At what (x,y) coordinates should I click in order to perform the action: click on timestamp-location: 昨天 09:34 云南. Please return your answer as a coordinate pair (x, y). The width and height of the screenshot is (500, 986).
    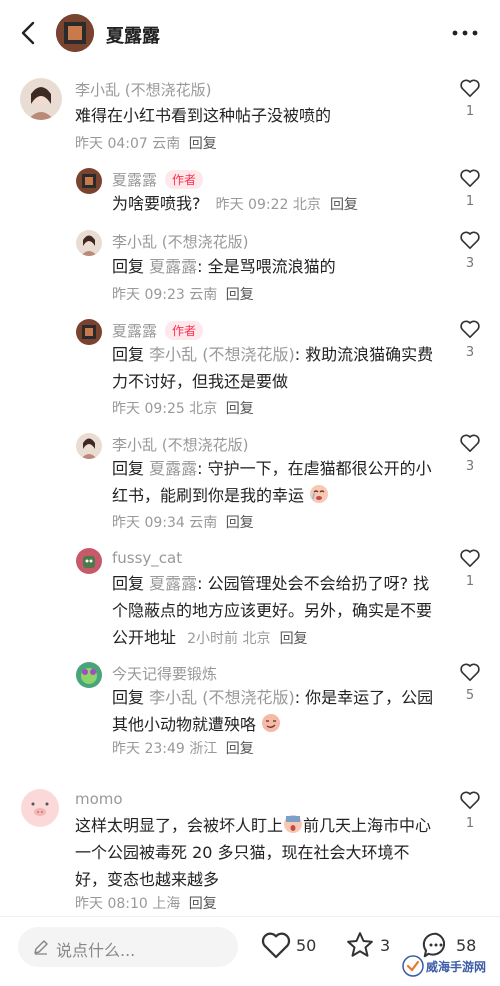
    Looking at the image, I should click on (165, 523).